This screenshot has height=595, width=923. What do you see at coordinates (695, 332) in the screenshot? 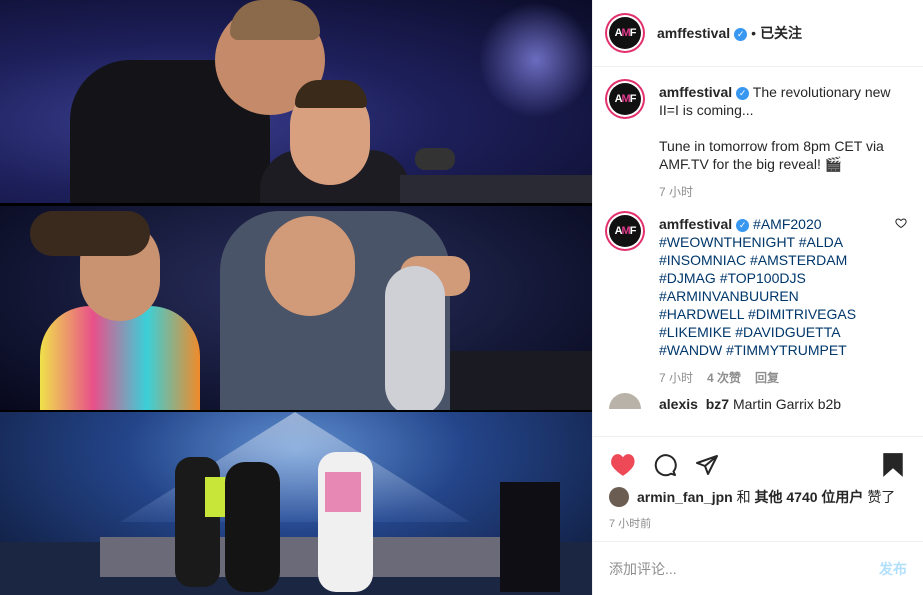
I see `hashtag-link: #LIKEMIKE` at bounding box center [695, 332].